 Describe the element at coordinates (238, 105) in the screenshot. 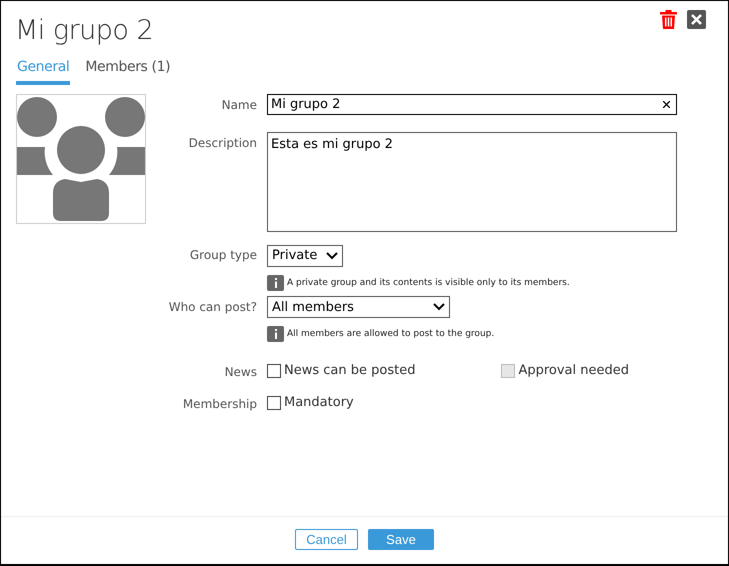

I see `field-label: Name` at that location.